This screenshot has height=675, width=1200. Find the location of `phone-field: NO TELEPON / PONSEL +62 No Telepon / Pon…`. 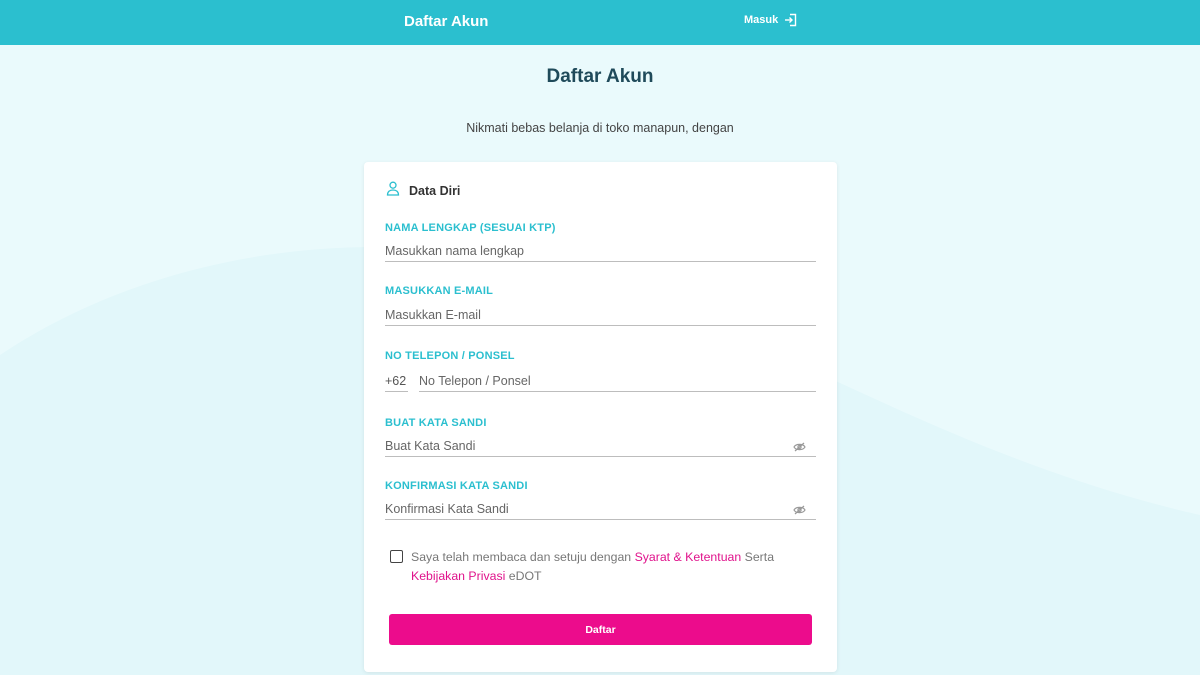

phone-field: NO TELEPON / PONSEL +62 No Telepon / Pon… is located at coordinates (600, 371).